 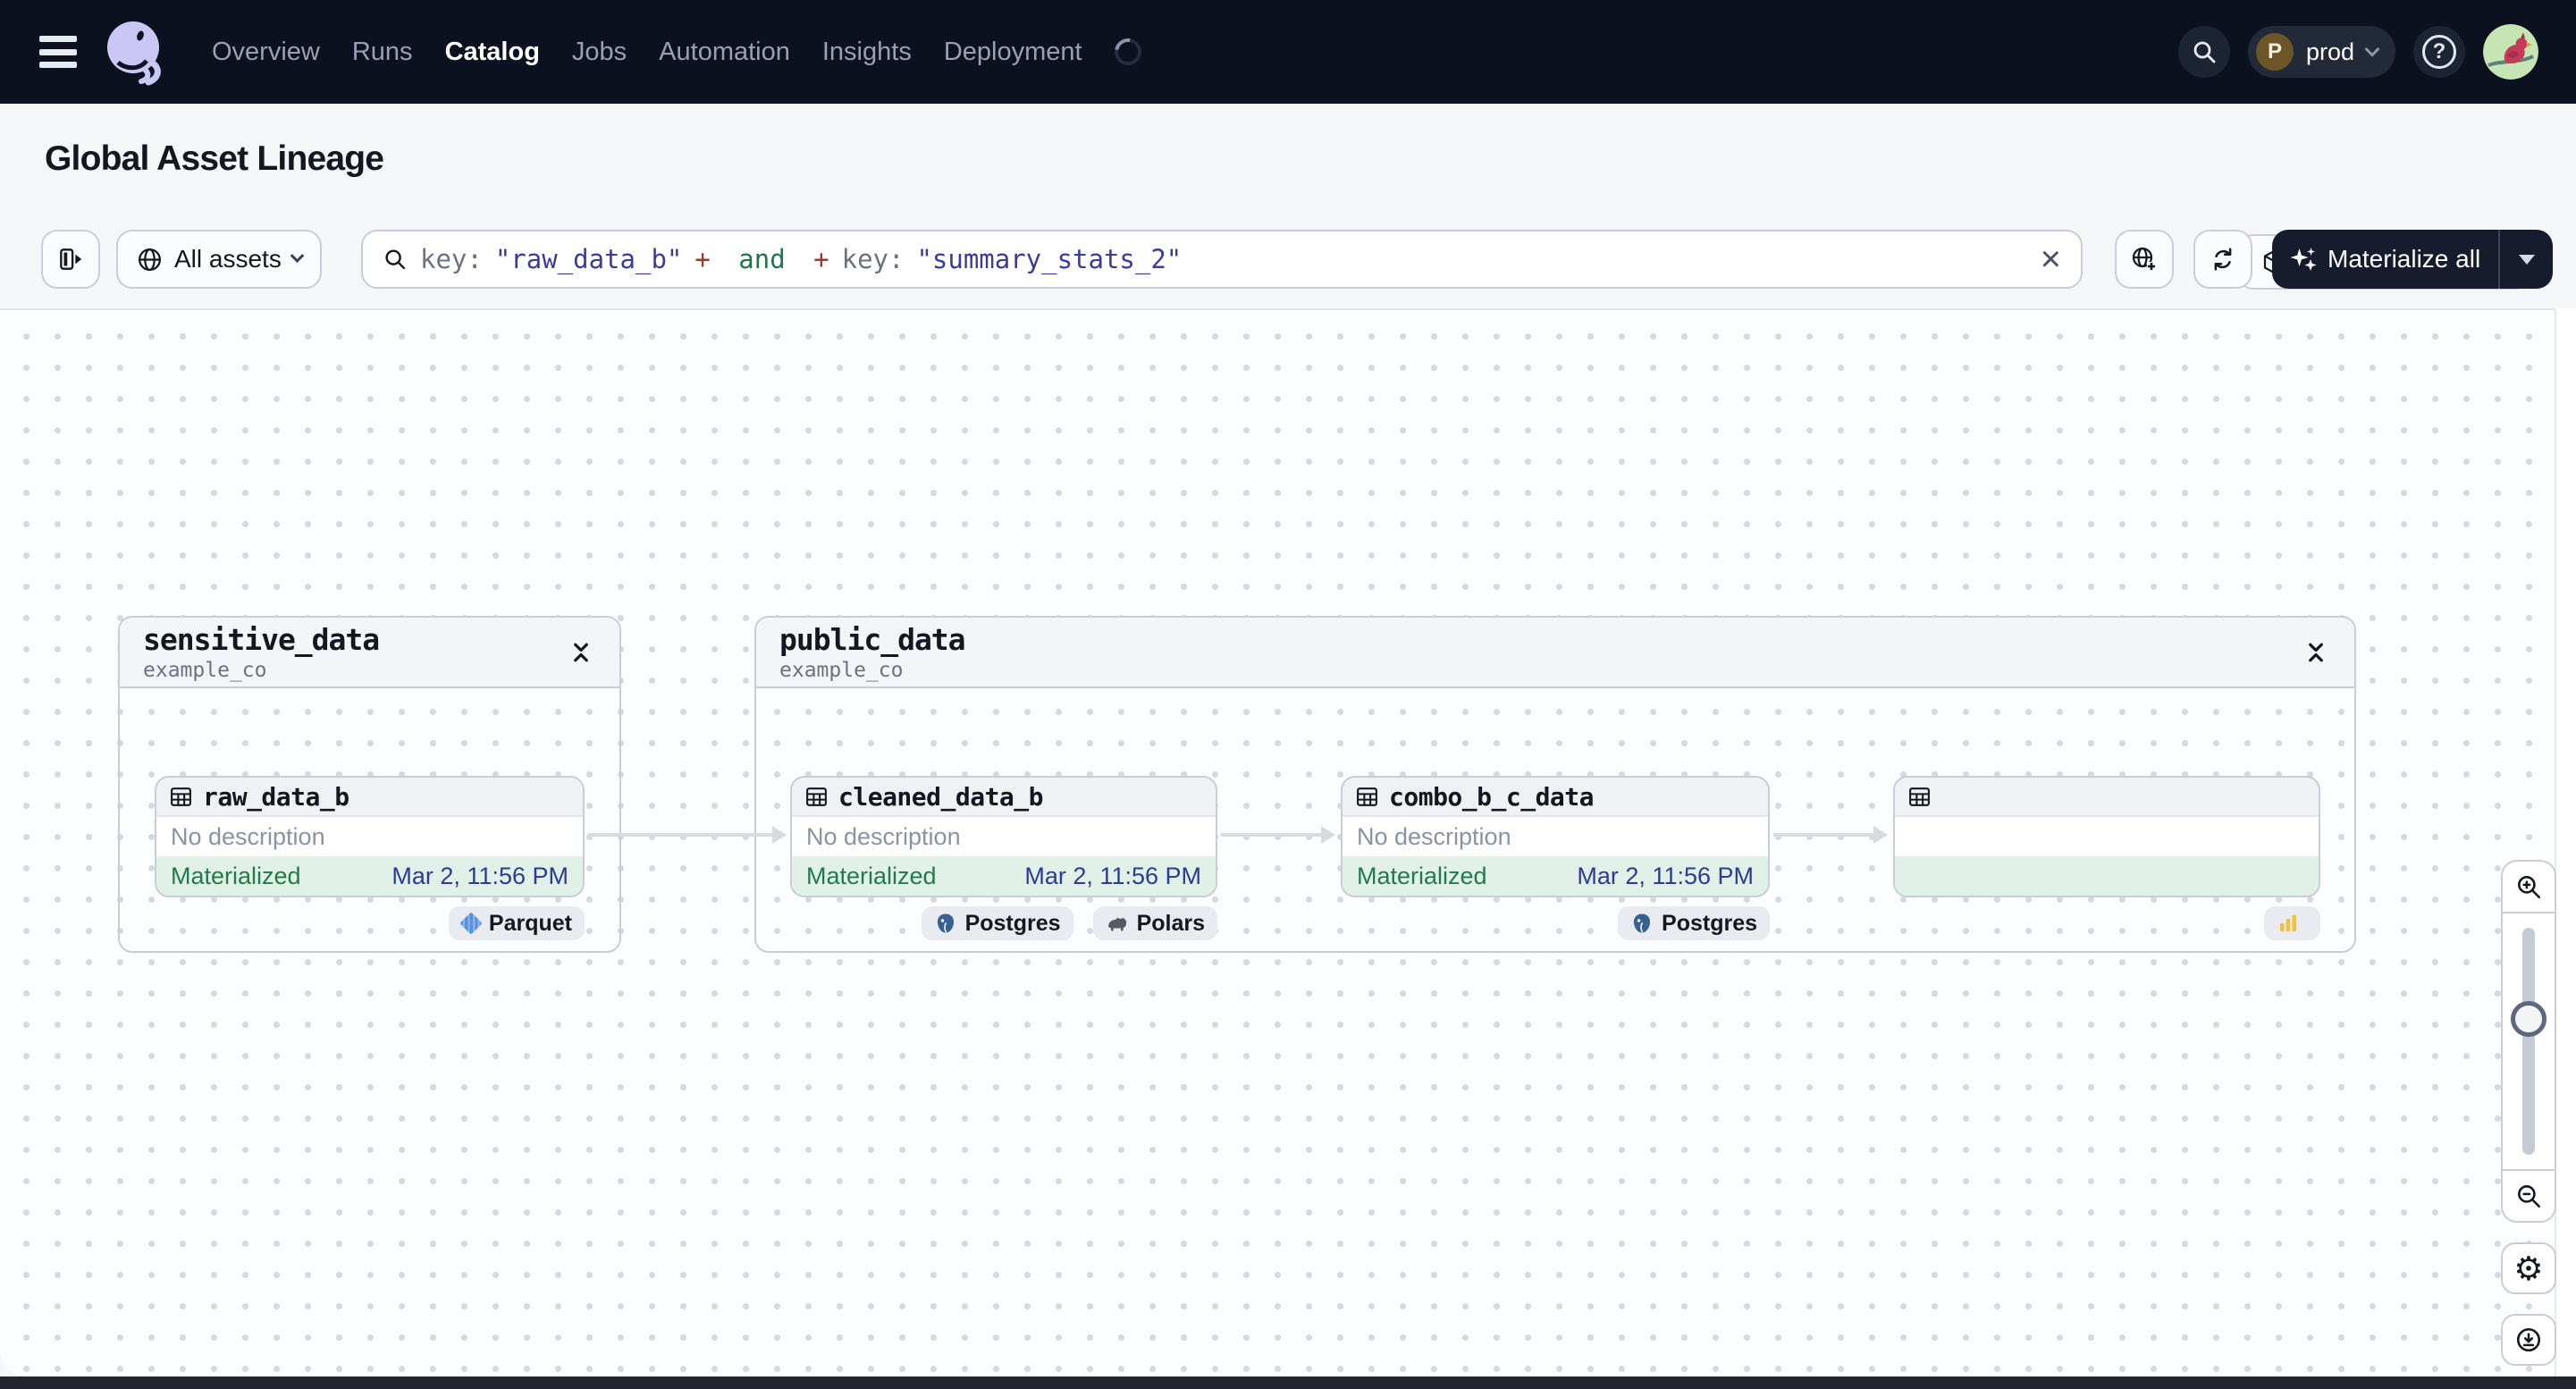 I want to click on zoom-in-button, so click(x=2529, y=887).